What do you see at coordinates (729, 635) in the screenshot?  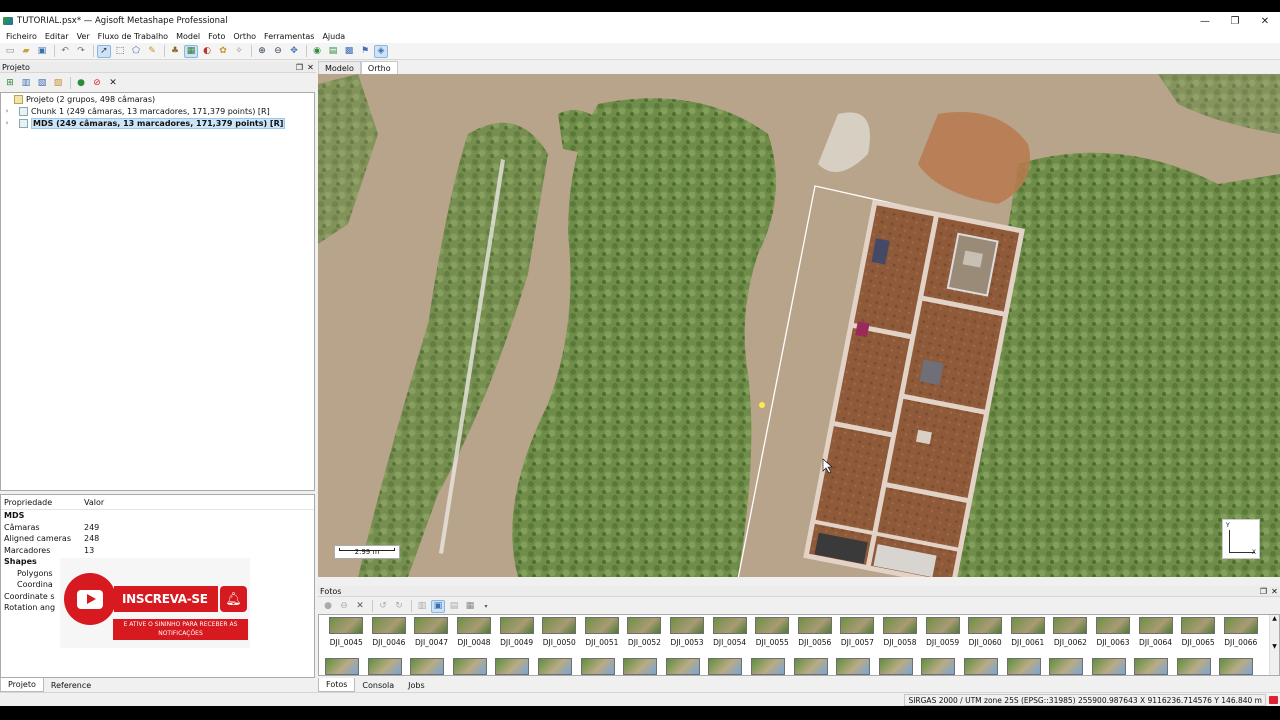 I see `photo-thumbnail: DJI_0054` at bounding box center [729, 635].